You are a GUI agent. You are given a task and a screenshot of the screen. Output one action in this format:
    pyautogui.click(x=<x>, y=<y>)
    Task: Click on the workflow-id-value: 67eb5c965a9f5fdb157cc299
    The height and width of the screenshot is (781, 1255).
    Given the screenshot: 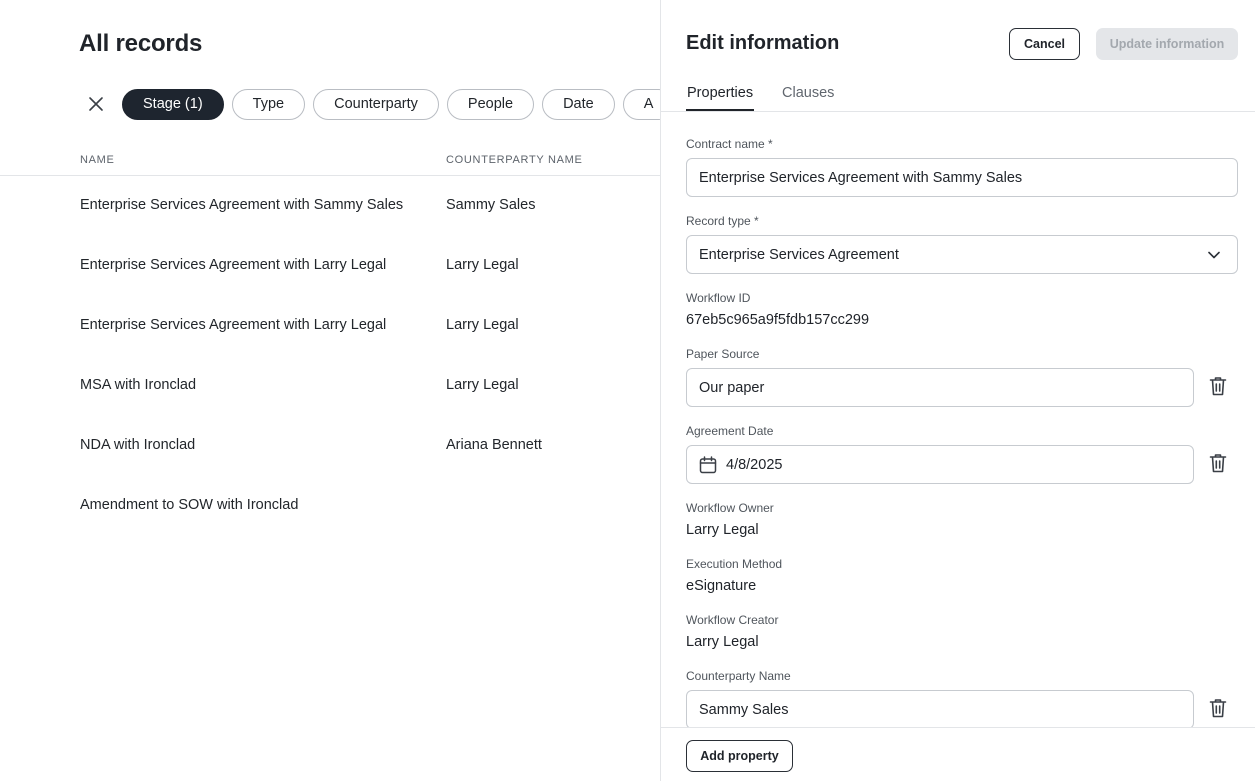 What is the action you would take?
    pyautogui.click(x=778, y=320)
    